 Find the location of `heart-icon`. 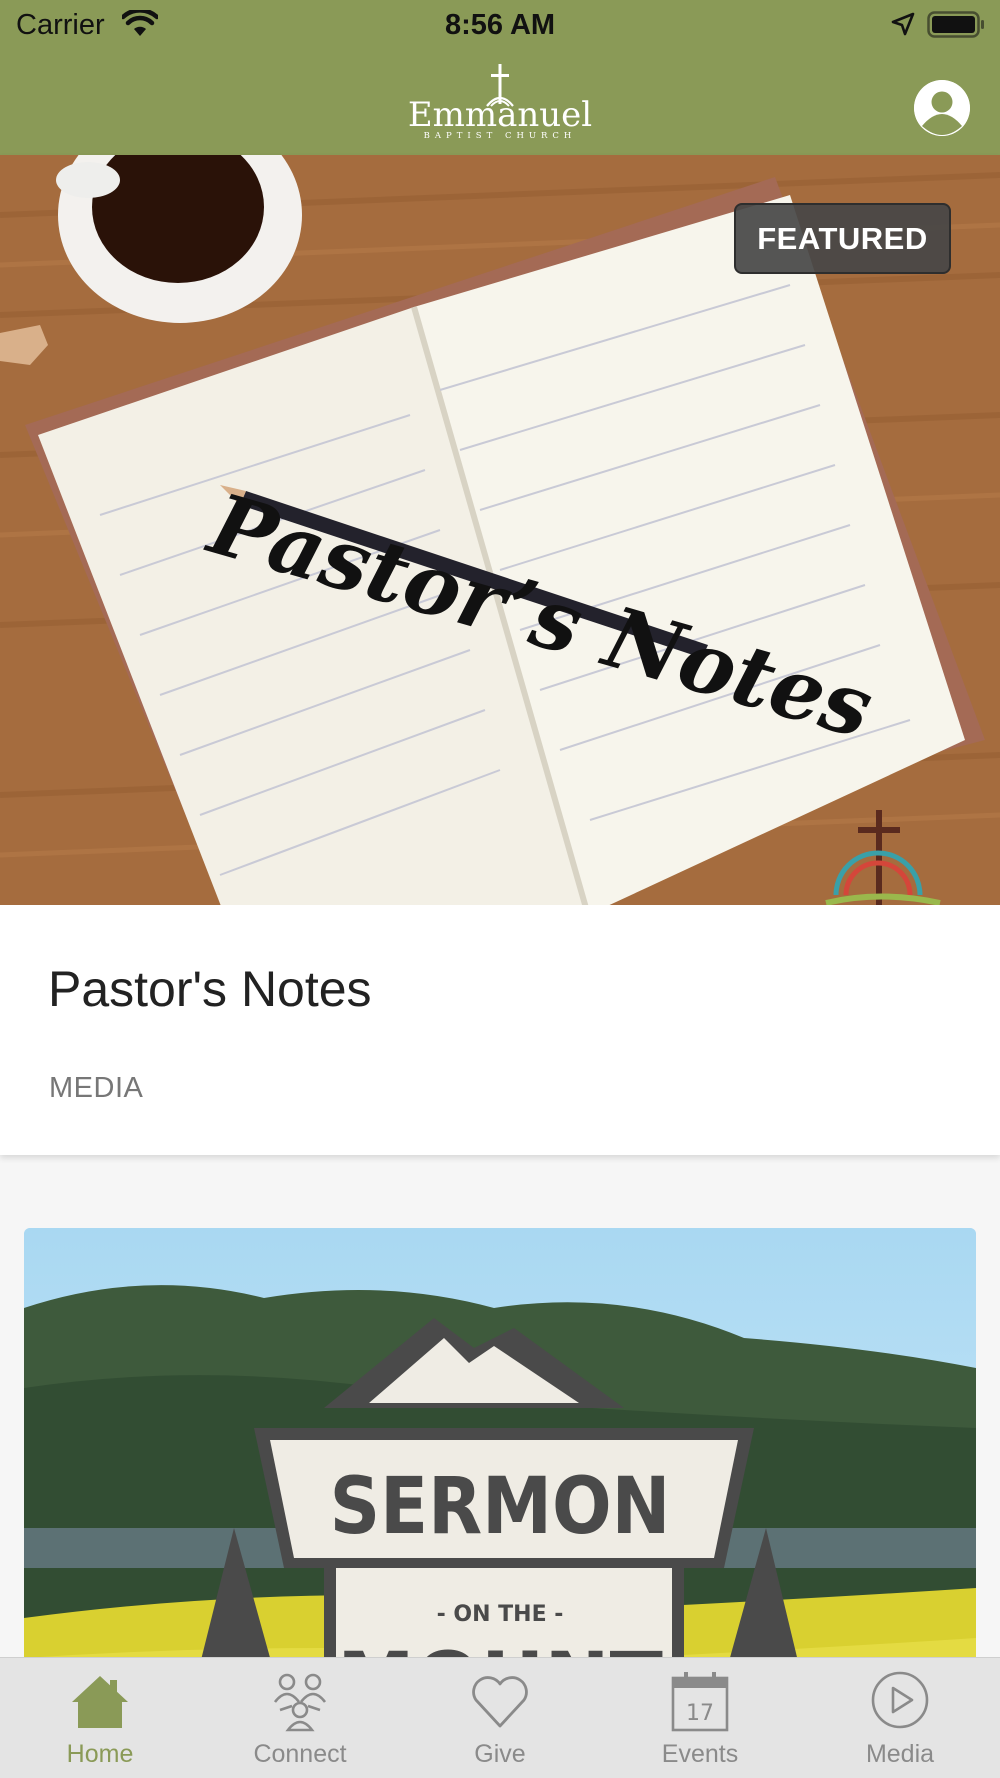

heart-icon is located at coordinates (500, 1702).